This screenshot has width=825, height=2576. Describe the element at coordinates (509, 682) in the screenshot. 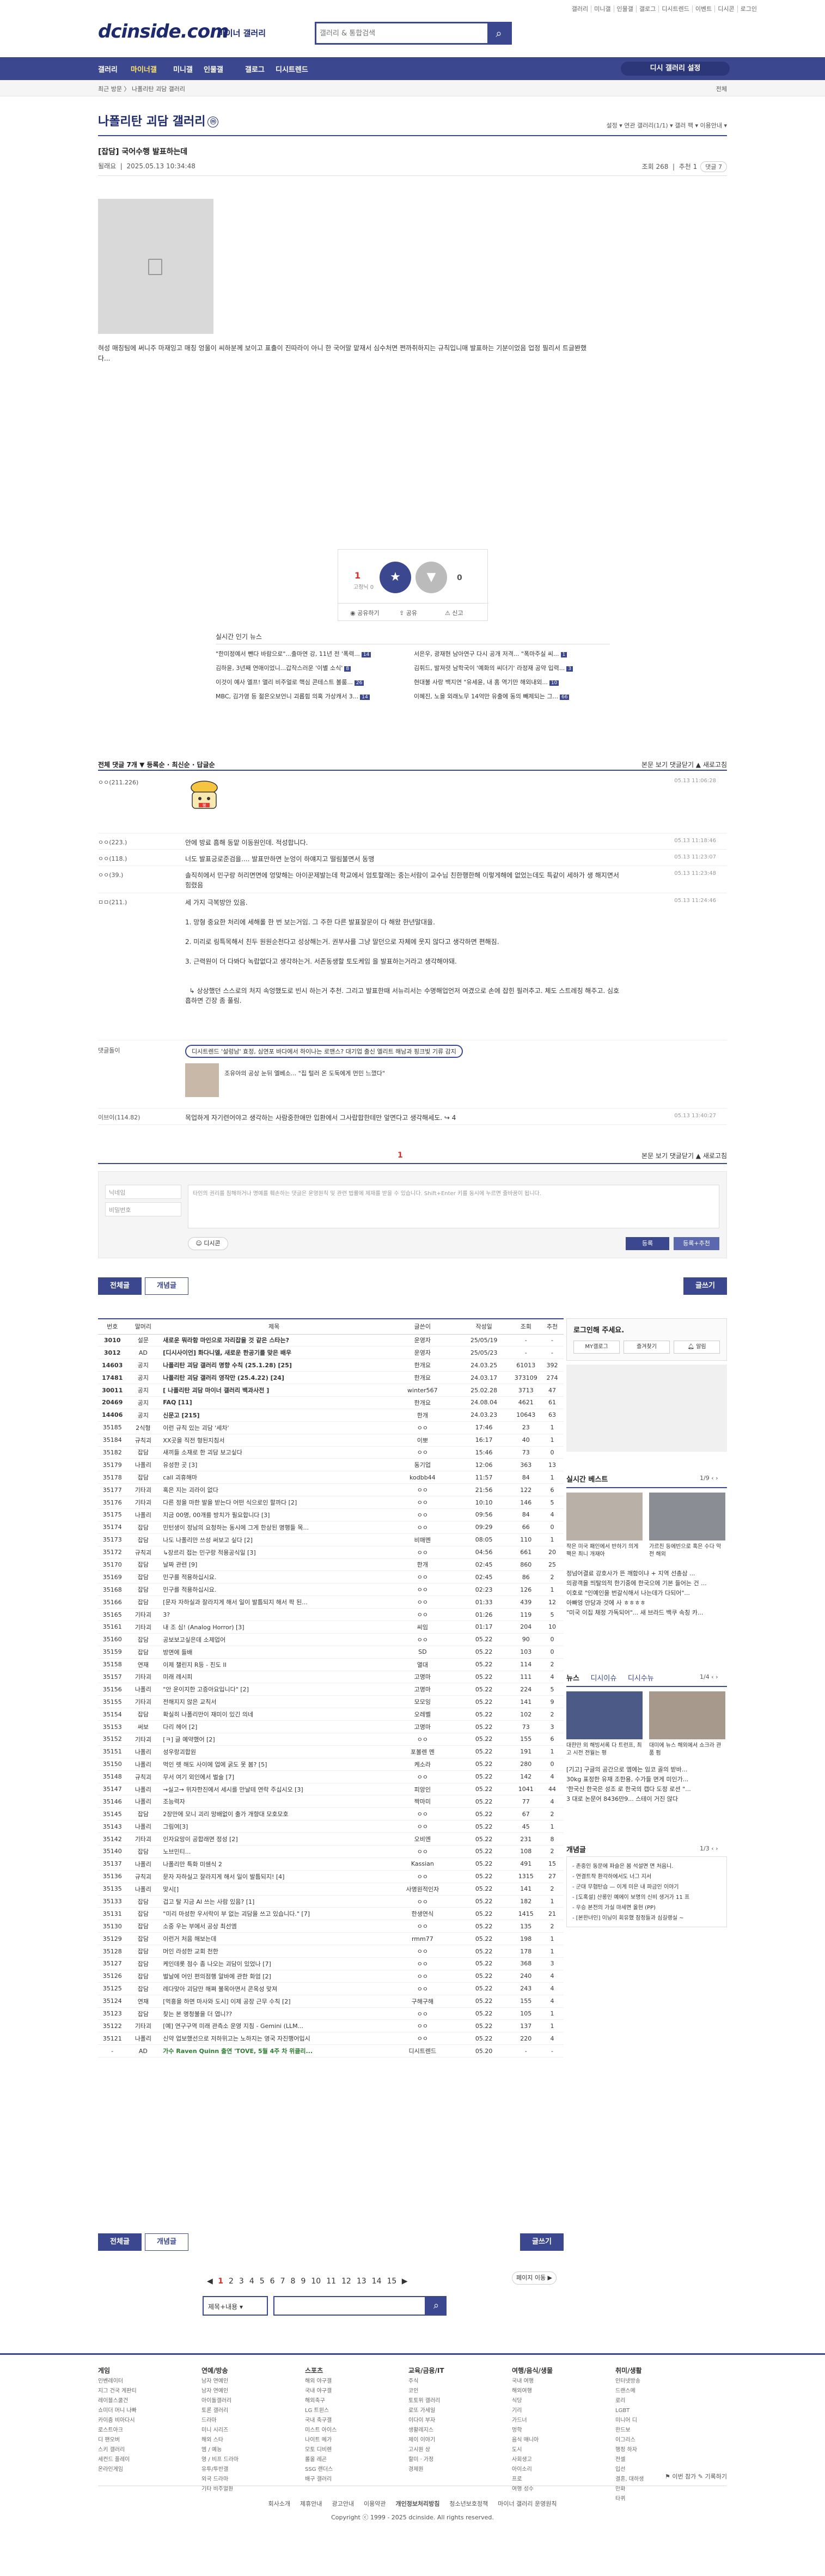

I see `live-news-item: 현대불 사랑 백지연 "유세윤, 내 홈 역기만 해외내외... 10` at that location.